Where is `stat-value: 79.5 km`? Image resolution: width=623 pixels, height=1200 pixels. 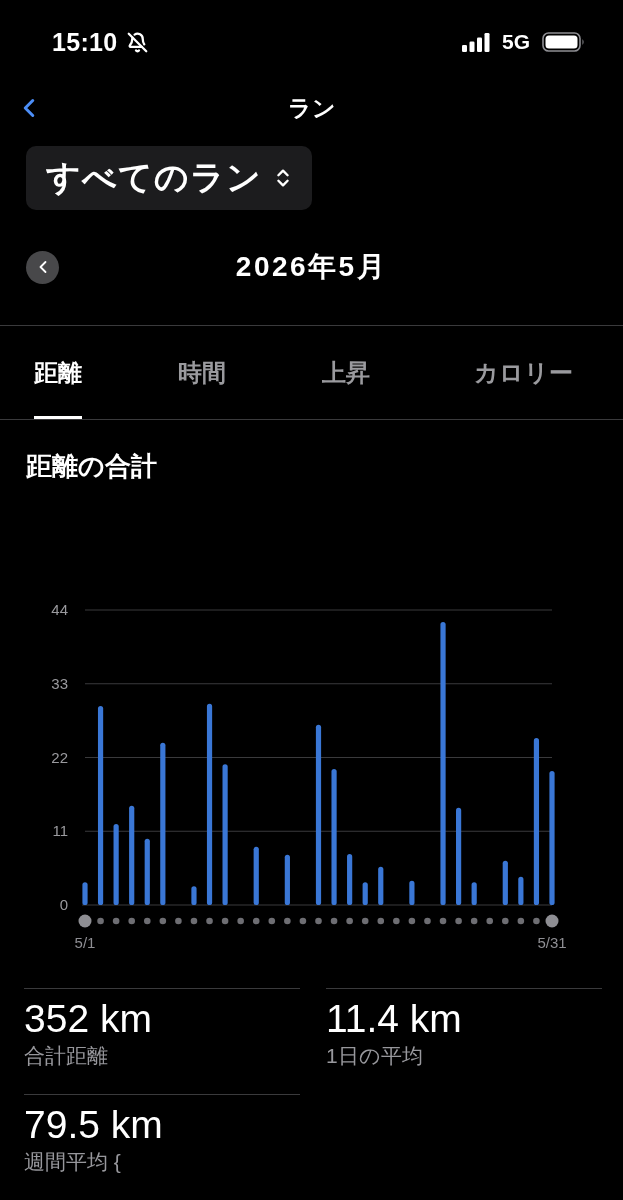
stat-value: 79.5 km is located at coordinates (93, 1125).